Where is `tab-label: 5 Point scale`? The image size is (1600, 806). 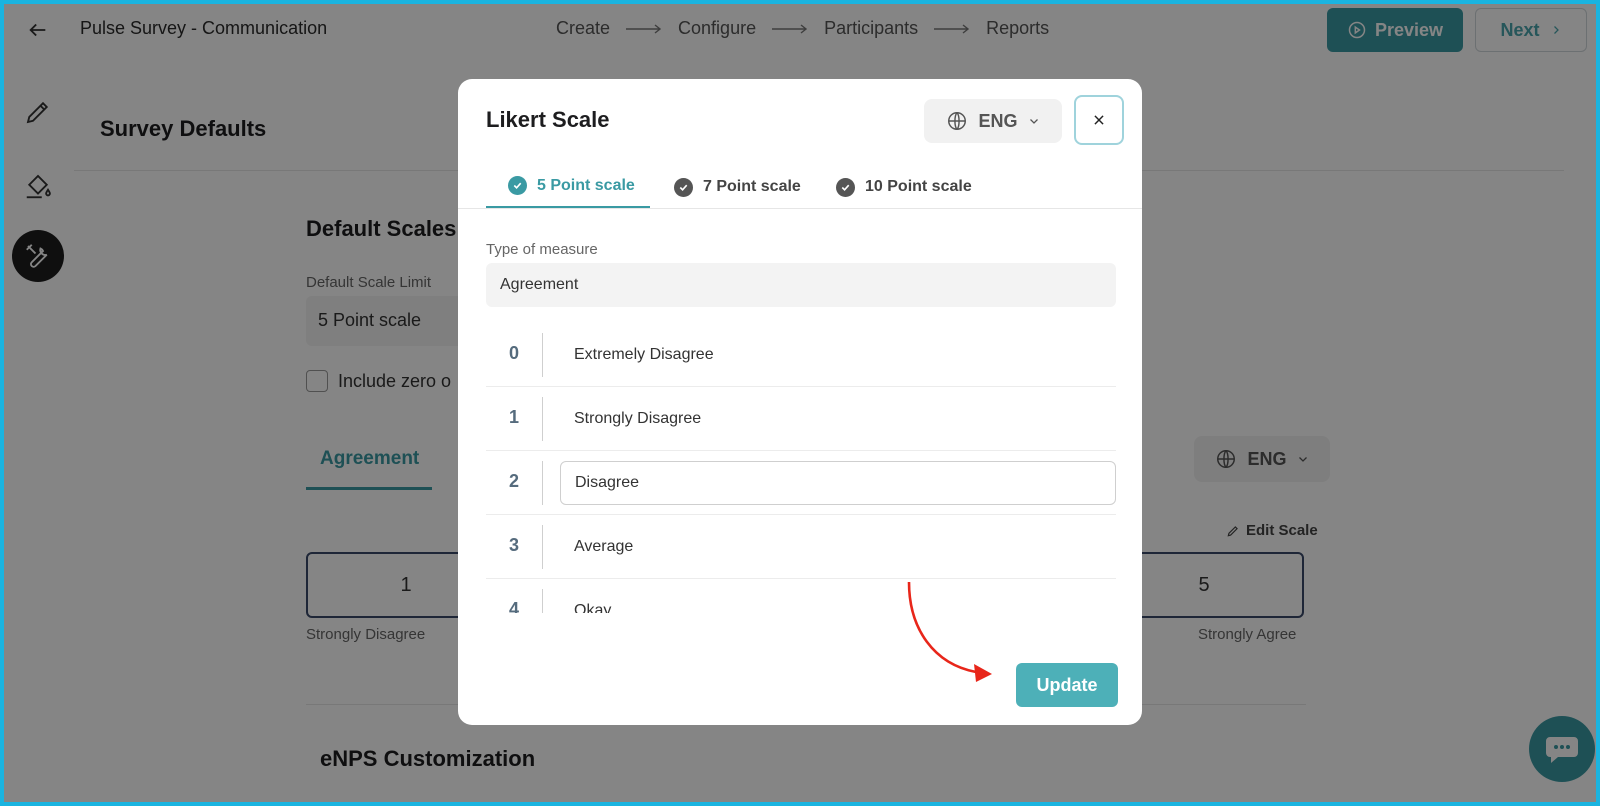 tab-label: 5 Point scale is located at coordinates (586, 185).